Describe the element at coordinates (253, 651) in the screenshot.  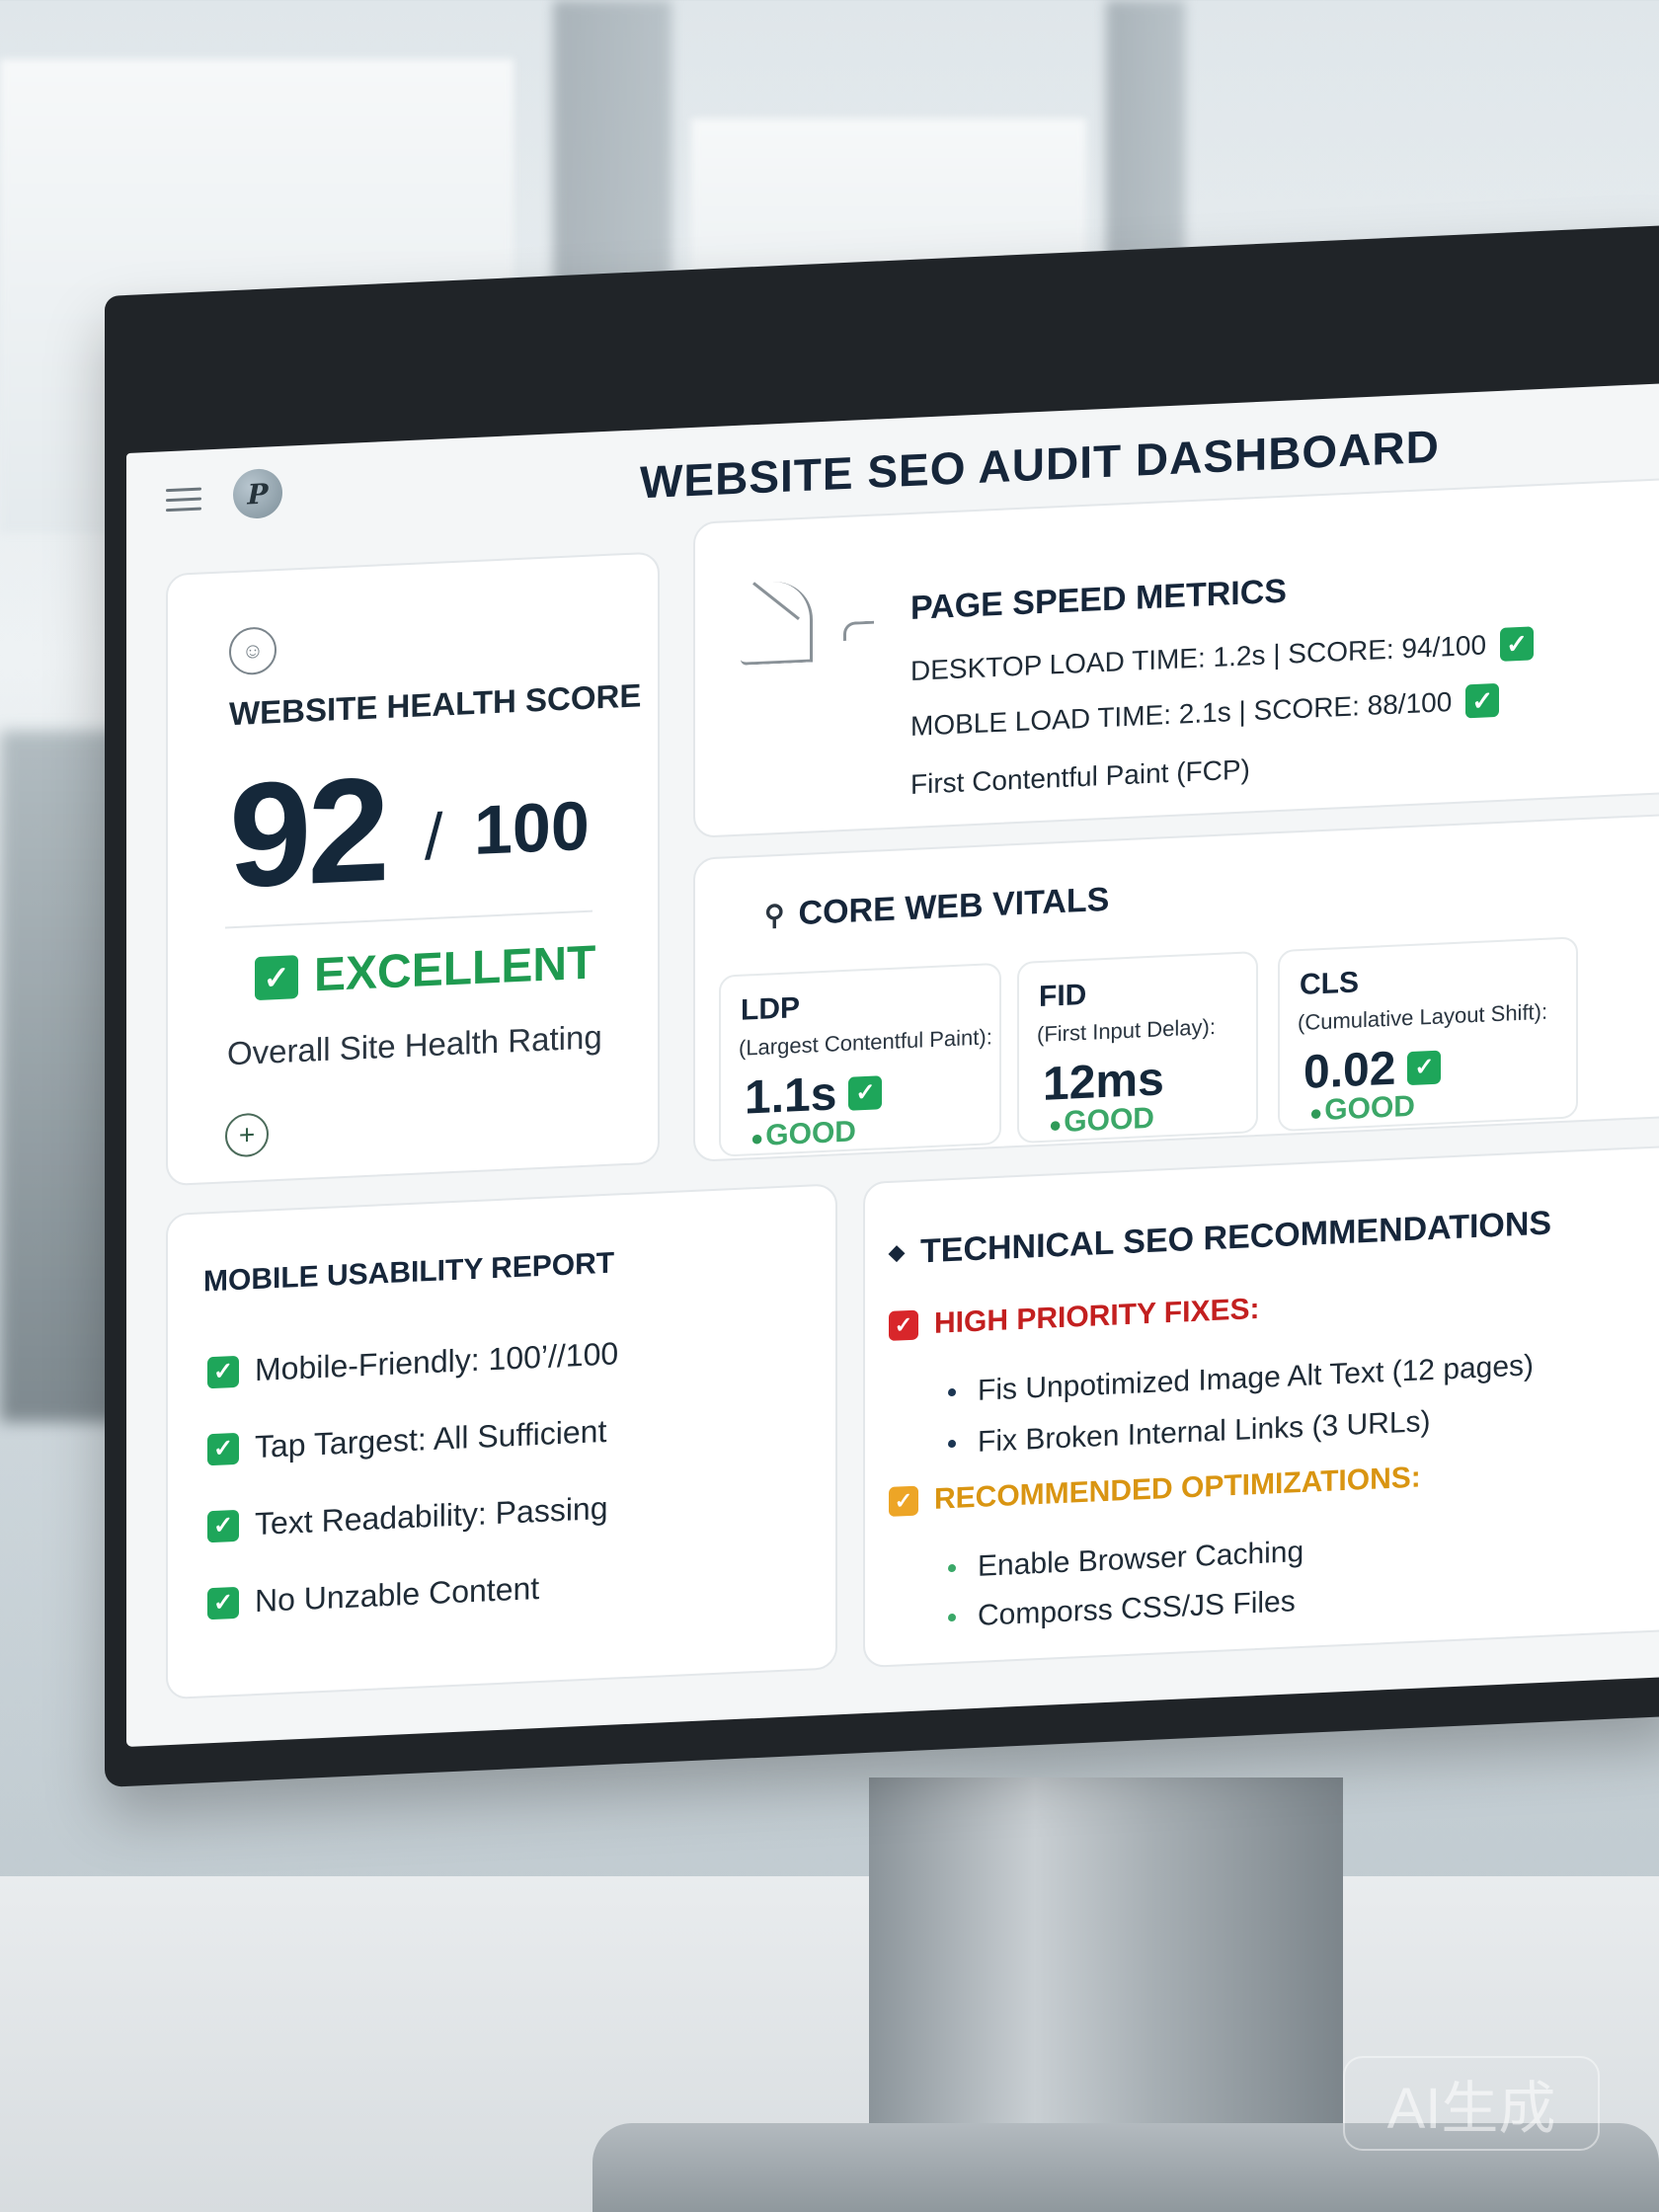
I see `smile-icon: ☺` at that location.